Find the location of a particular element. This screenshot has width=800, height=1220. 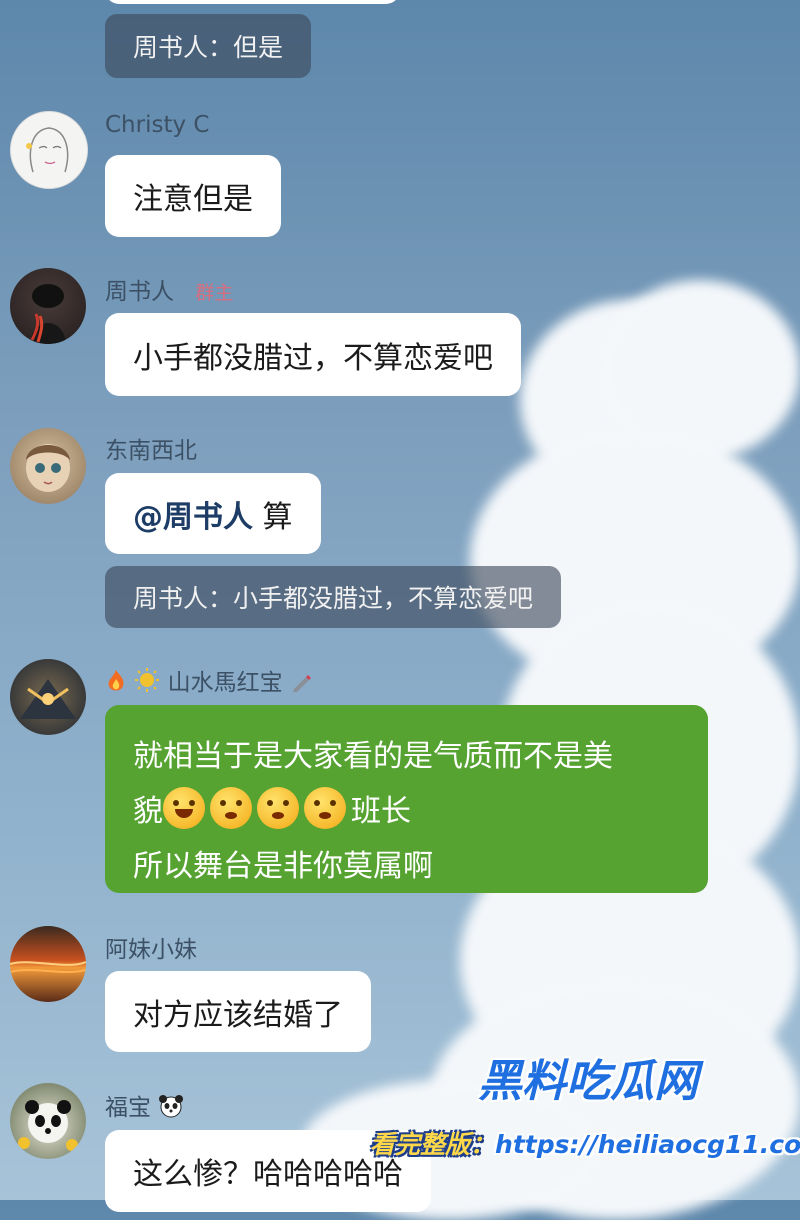

sketch-girl-icon is located at coordinates (47, 150).